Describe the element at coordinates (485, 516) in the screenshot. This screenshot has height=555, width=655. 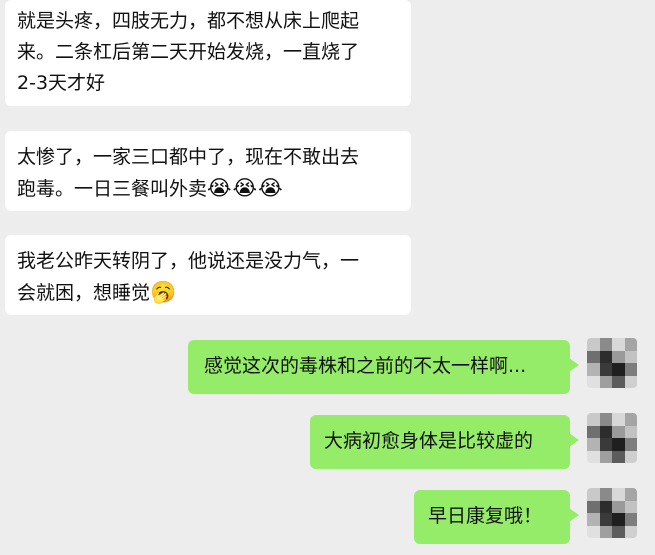
I see `message-text: 早日康复哦！` at that location.